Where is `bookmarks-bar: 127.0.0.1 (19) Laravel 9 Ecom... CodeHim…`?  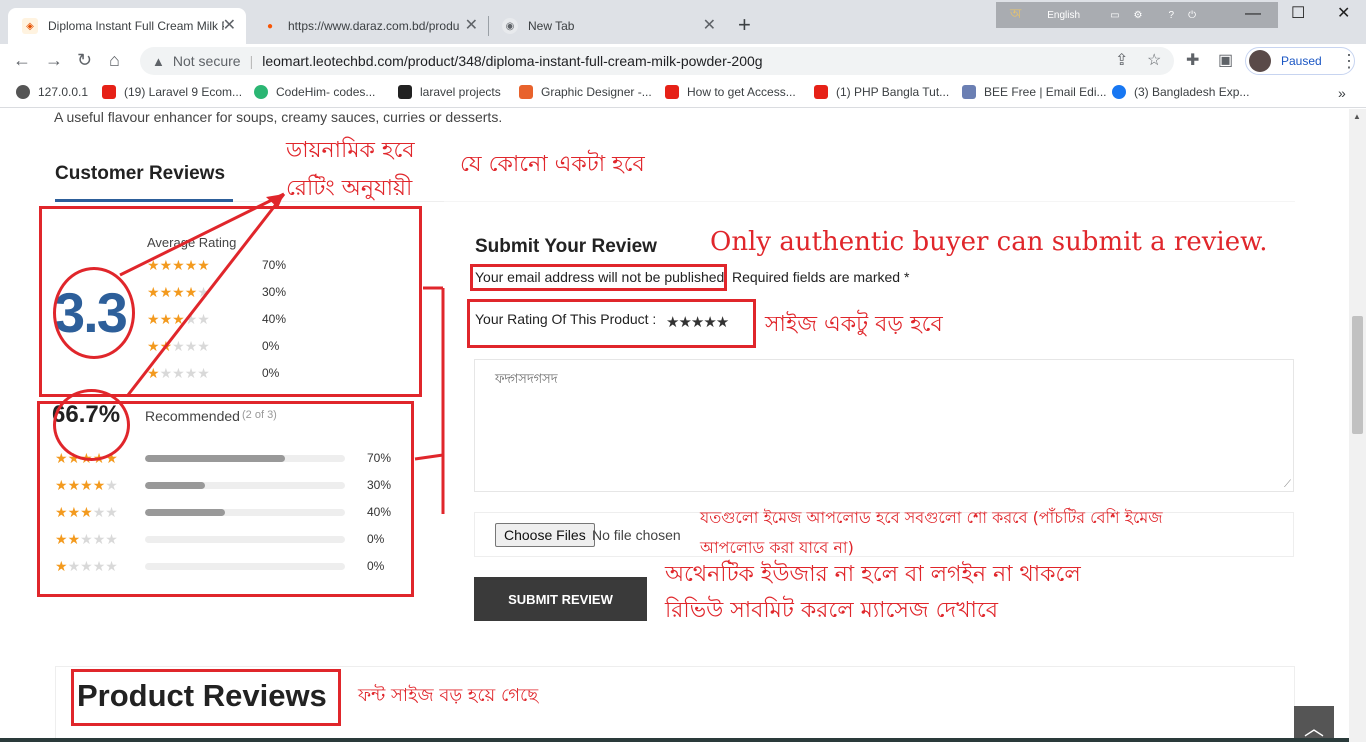 bookmarks-bar: 127.0.0.1 (19) Laravel 9 Ecom... CodeHim… is located at coordinates (683, 93).